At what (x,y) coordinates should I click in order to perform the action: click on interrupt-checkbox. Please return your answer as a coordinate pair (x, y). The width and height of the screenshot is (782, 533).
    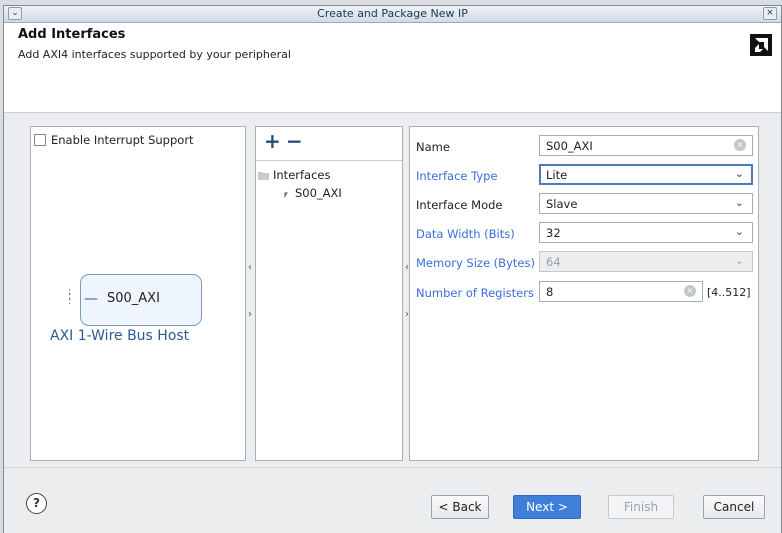
    Looking at the image, I should click on (40, 140).